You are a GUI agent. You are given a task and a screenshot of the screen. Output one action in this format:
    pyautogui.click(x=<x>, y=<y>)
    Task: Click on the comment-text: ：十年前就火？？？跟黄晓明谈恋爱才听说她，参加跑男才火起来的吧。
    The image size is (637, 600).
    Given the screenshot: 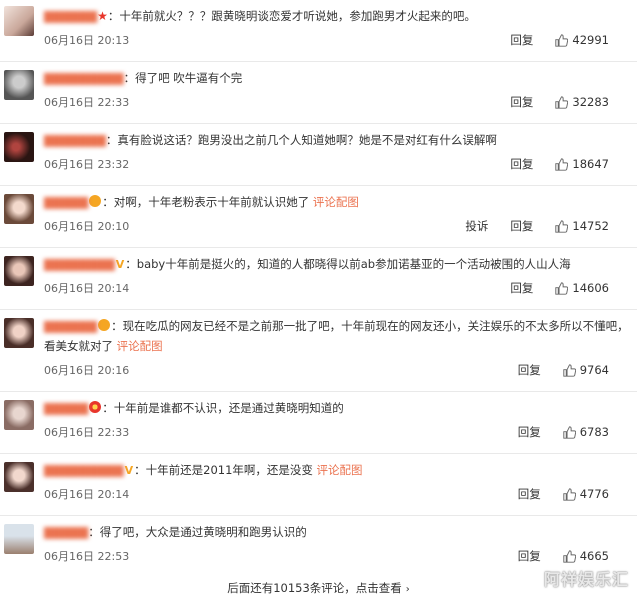 What is the action you would take?
    pyautogui.click(x=291, y=16)
    